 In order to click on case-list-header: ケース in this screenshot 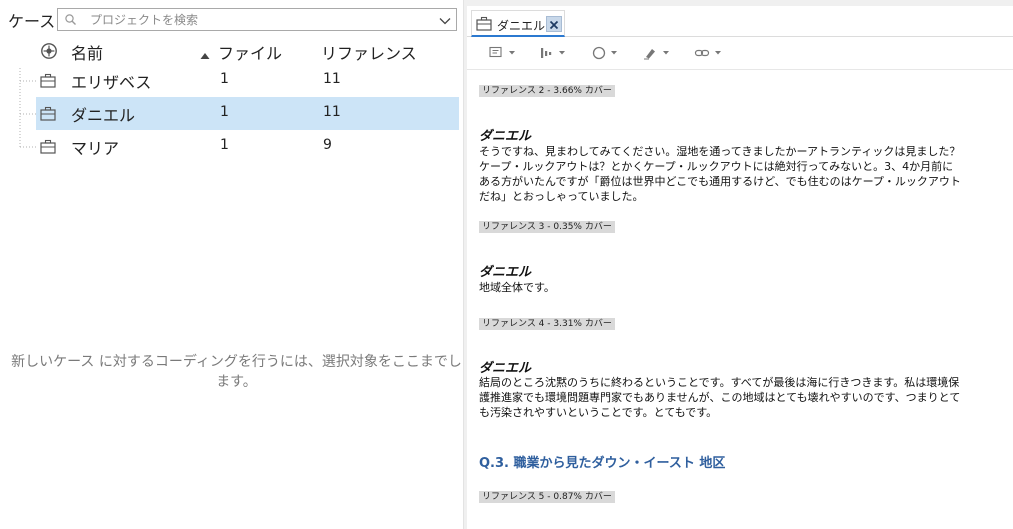, I will do `click(231, 19)`.